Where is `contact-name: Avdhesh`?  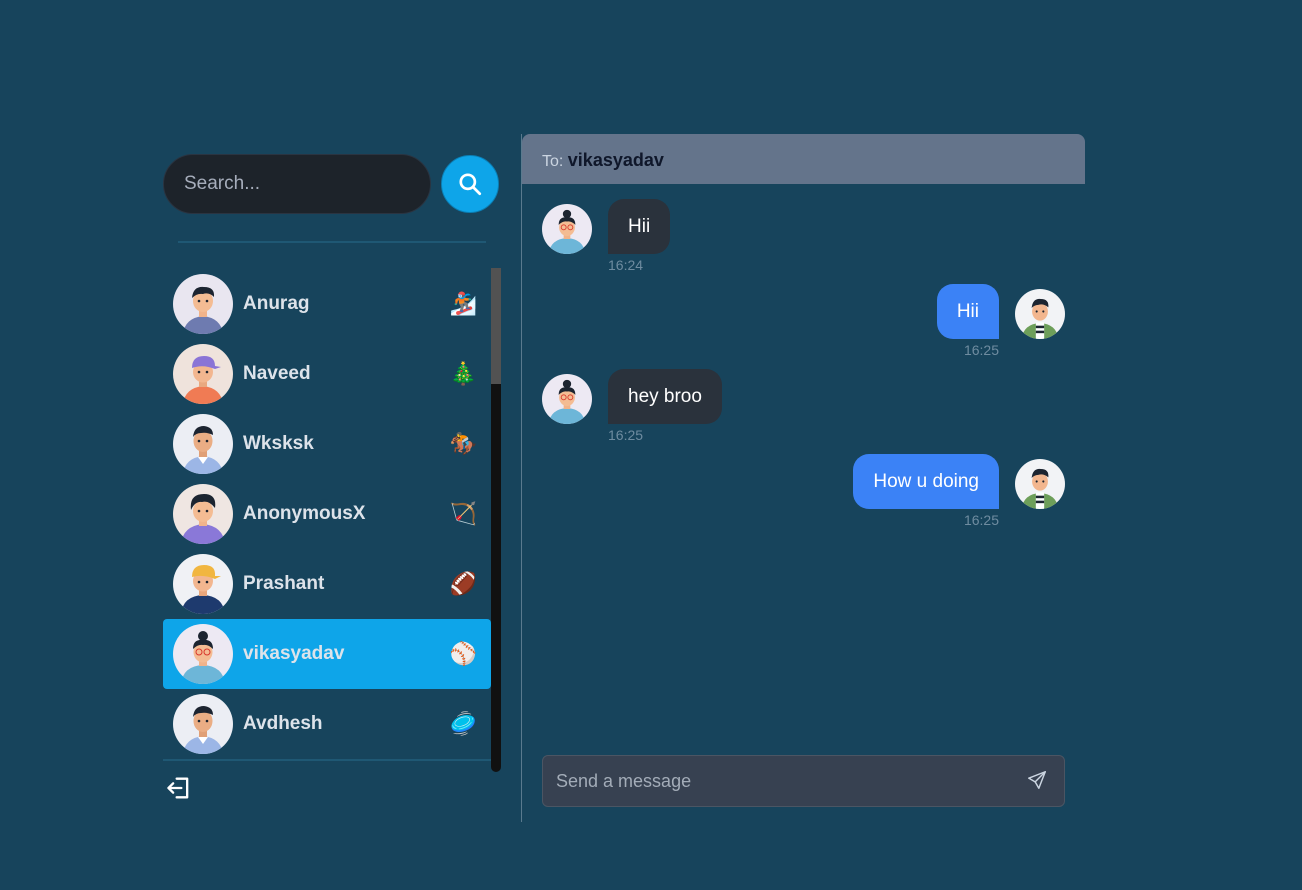 contact-name: Avdhesh is located at coordinates (283, 723).